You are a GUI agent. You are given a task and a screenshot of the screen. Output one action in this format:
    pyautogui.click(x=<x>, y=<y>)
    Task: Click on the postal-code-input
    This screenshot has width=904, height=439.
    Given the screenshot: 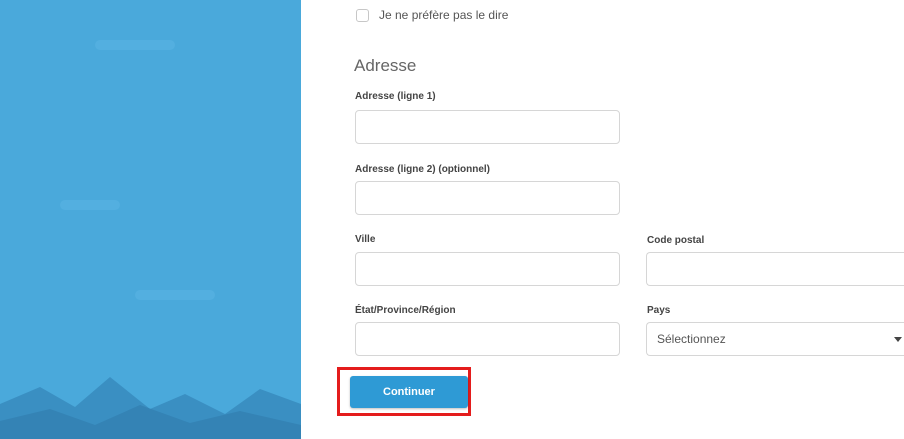 What is the action you would take?
    pyautogui.click(x=775, y=269)
    